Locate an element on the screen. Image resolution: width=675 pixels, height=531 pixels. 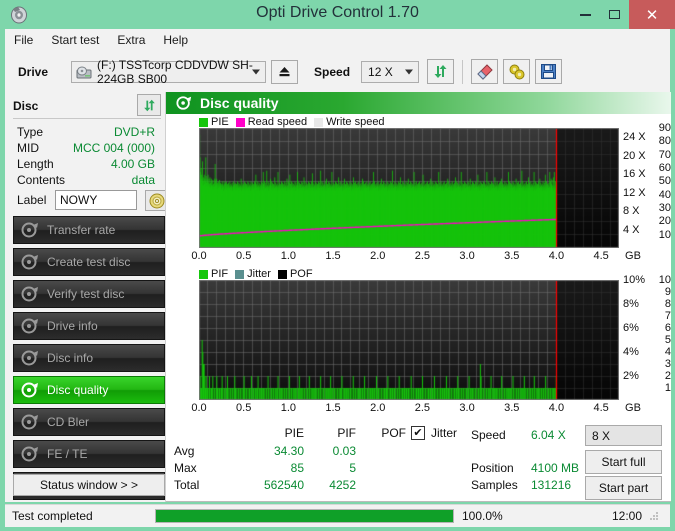
disc-info-contents-label: Contents is located at coordinates (41, 180).